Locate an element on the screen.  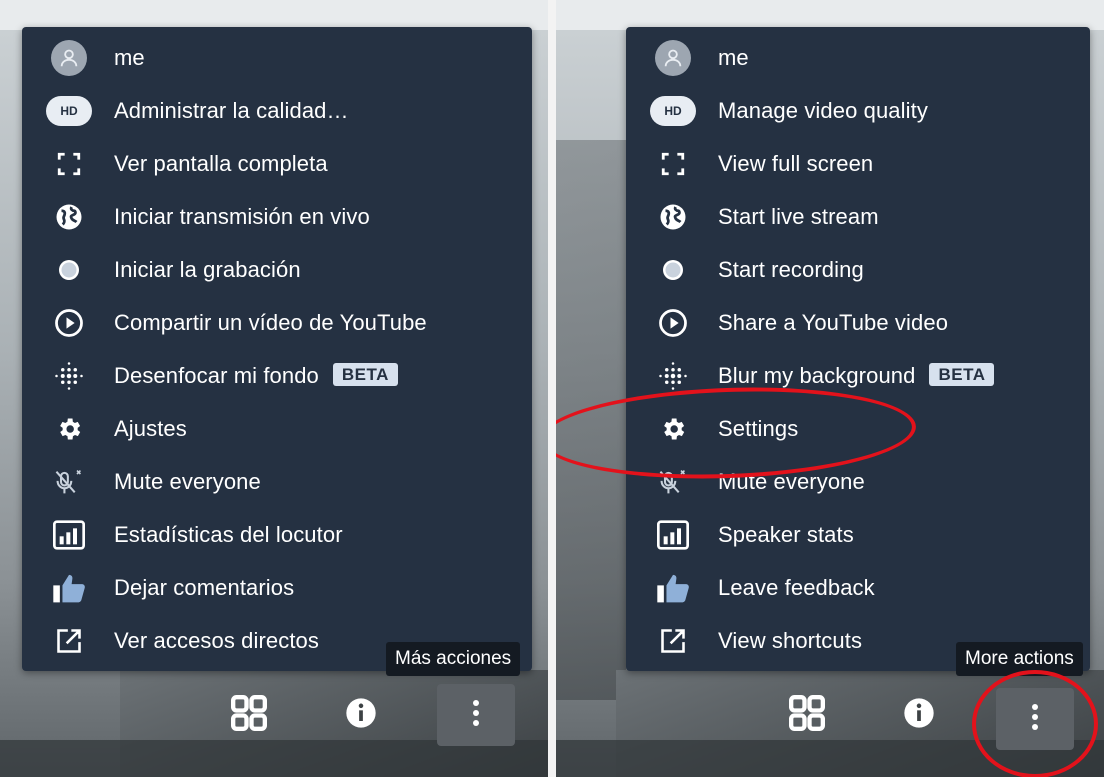
menu-item-youtube: Compartir un vídeo de YouTube is located at coordinates (277, 323).